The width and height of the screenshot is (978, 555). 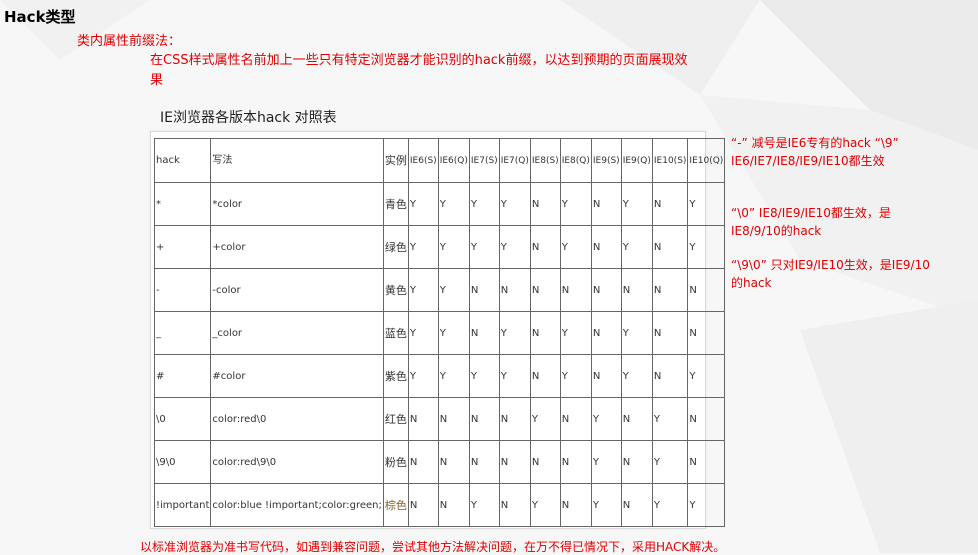 What do you see at coordinates (182, 333) in the screenshot?
I see `hack-cell: _` at bounding box center [182, 333].